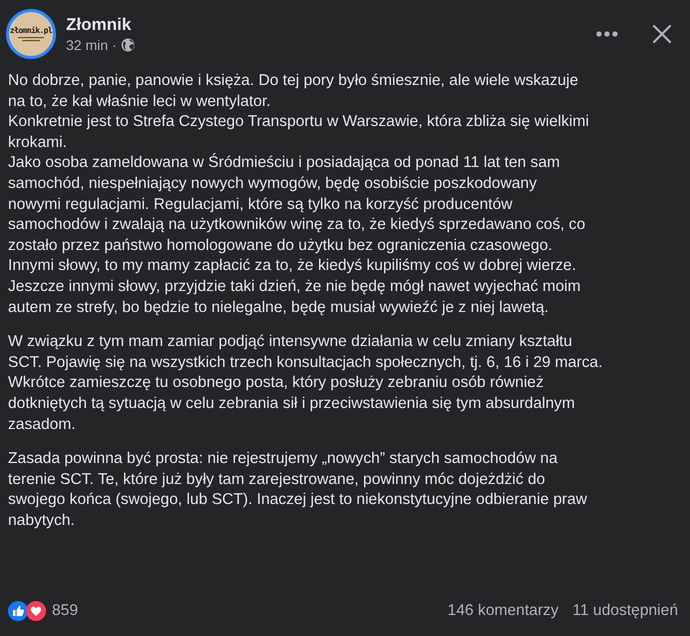 The image size is (690, 636). I want to click on like-reaction-icon, so click(18, 611).